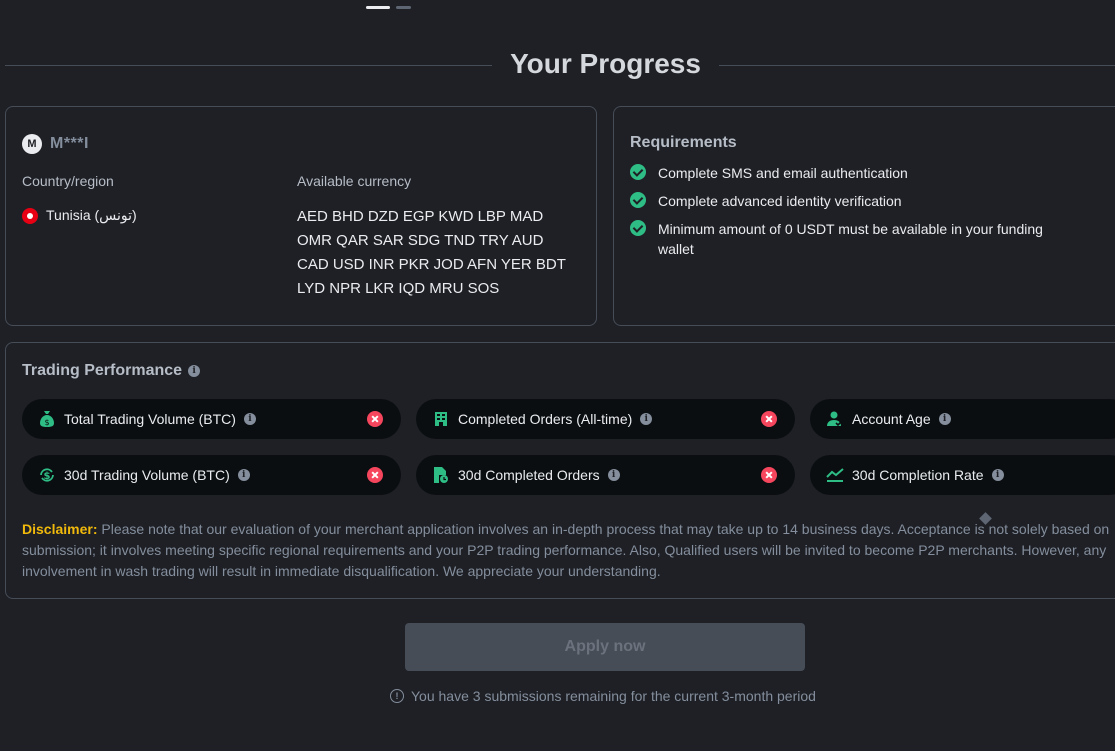 The height and width of the screenshot is (751, 1115). I want to click on dollar-cycle-icon: $, so click(47, 475).